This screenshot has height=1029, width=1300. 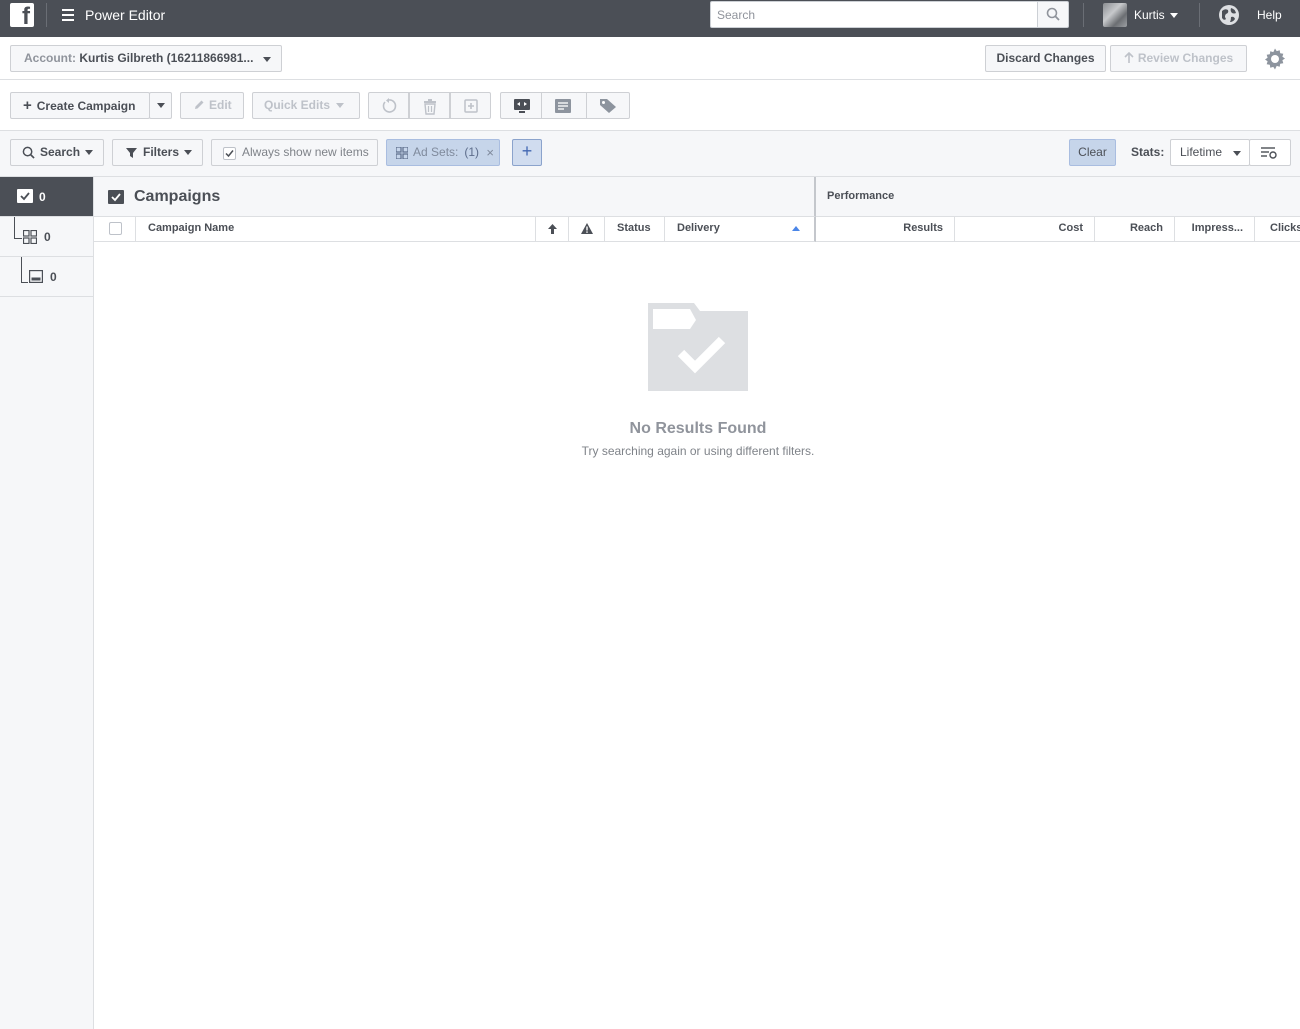 I want to click on review-changes-label: Review Changes, so click(x=1185, y=58).